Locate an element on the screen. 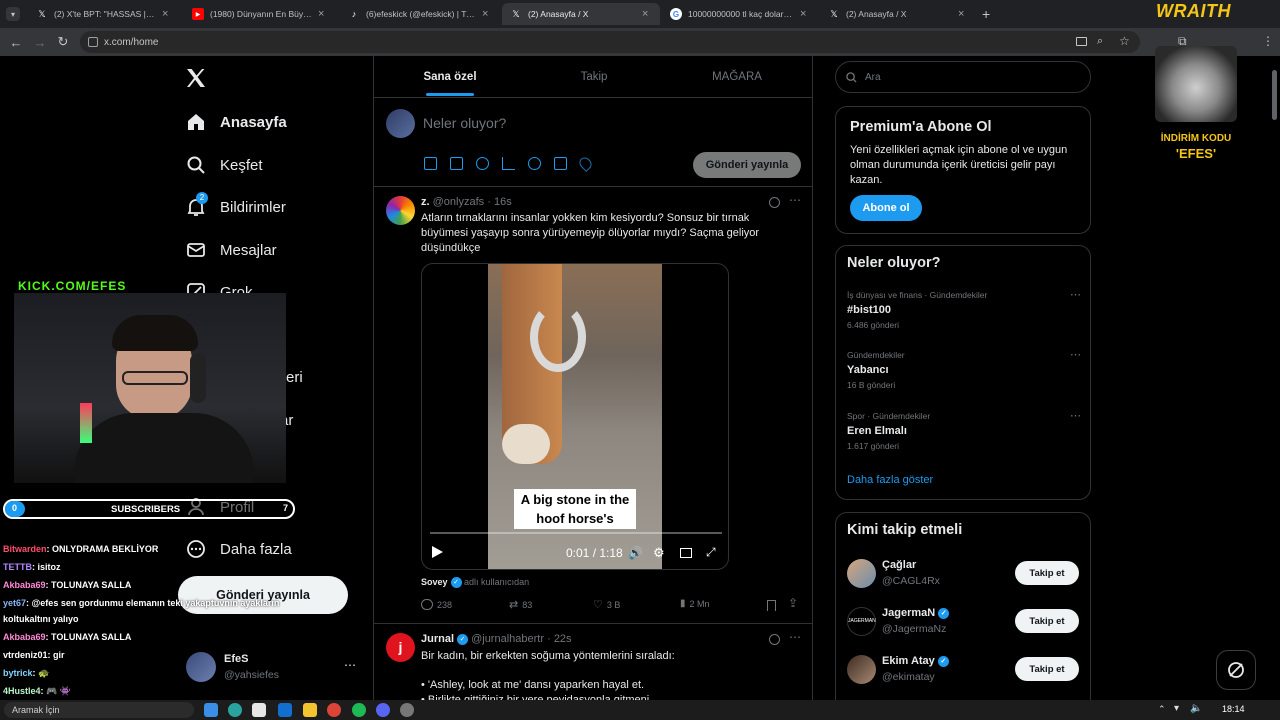 This screenshot has height=720, width=1280. new-tab-icon: + is located at coordinates (986, 14).